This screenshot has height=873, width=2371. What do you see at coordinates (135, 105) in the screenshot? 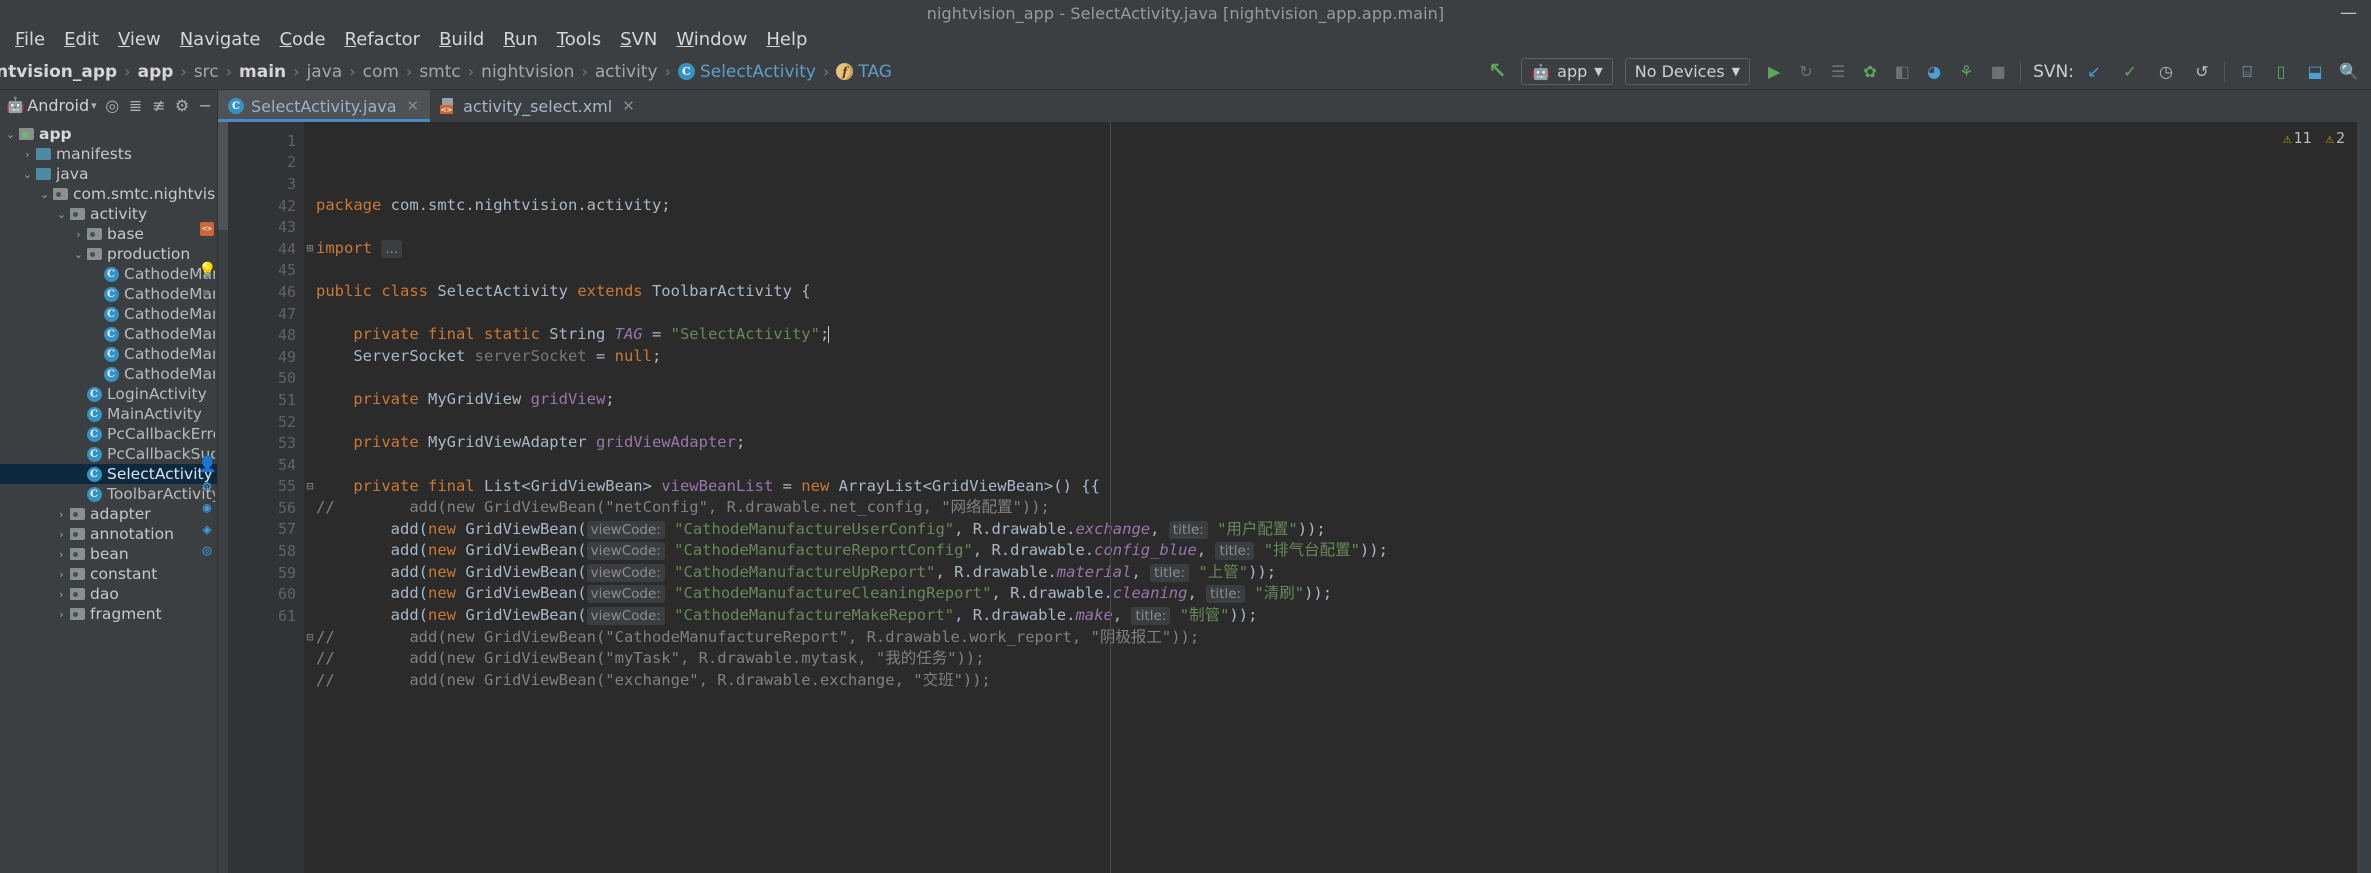
I see `collapse-all-icon: ≣` at bounding box center [135, 105].